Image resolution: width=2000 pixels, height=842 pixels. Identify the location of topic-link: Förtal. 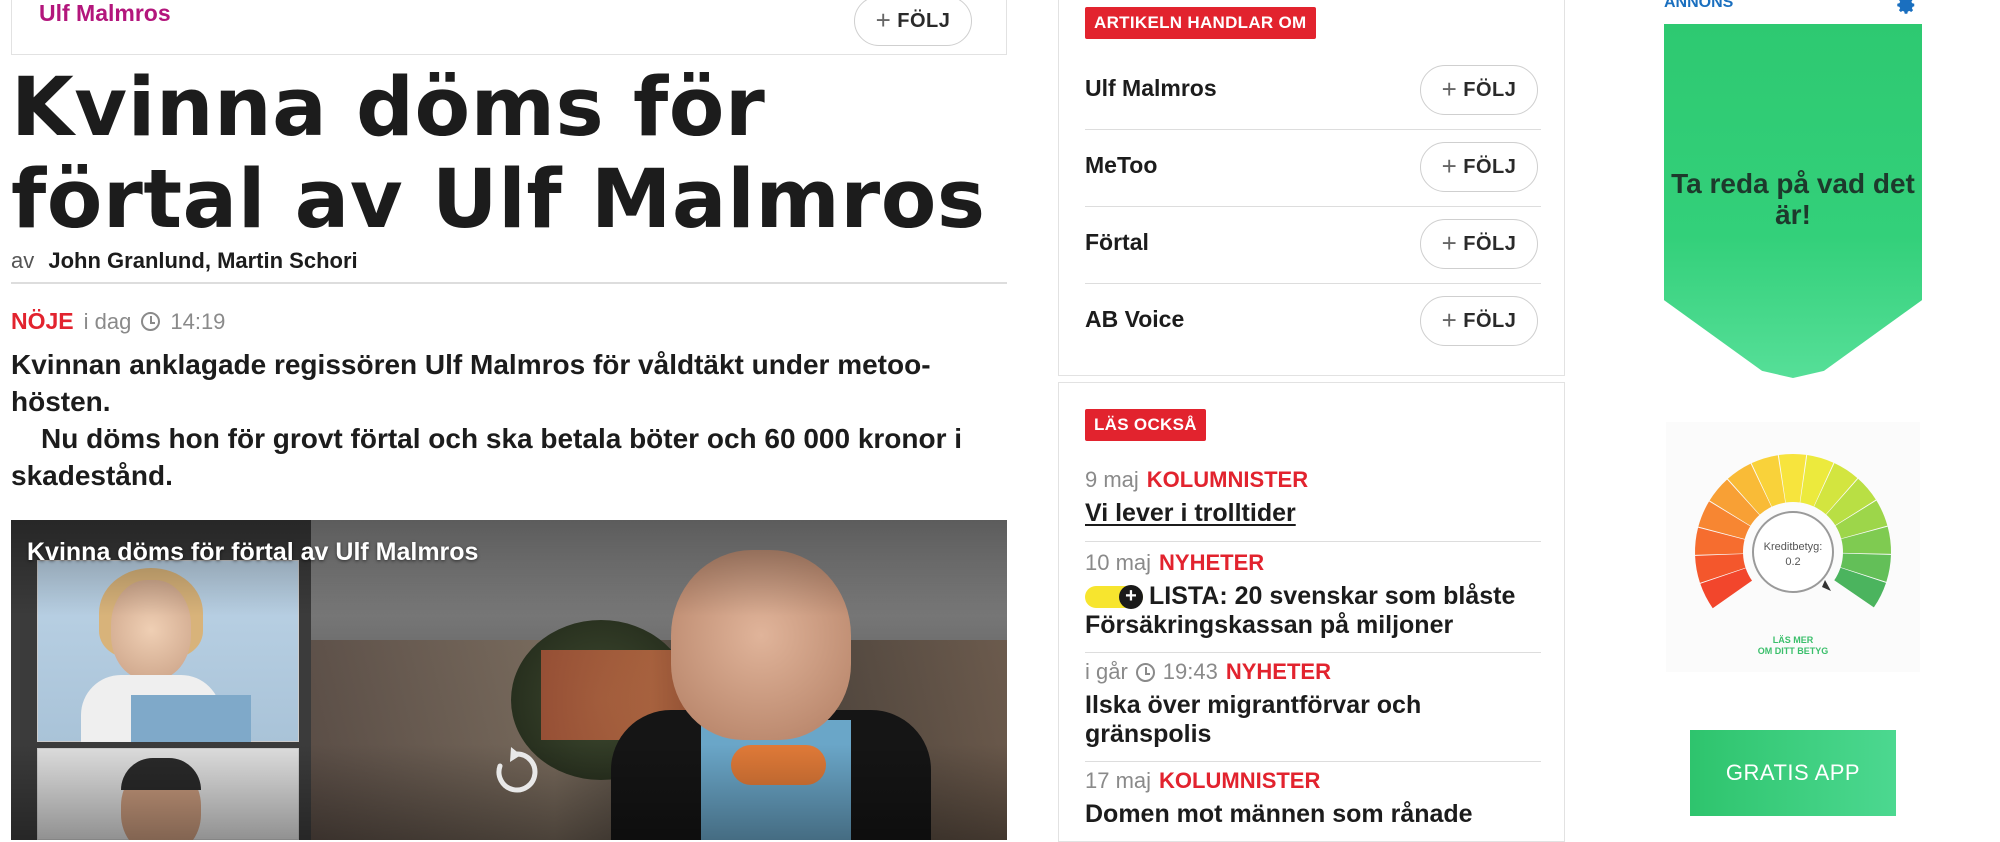
(1117, 242).